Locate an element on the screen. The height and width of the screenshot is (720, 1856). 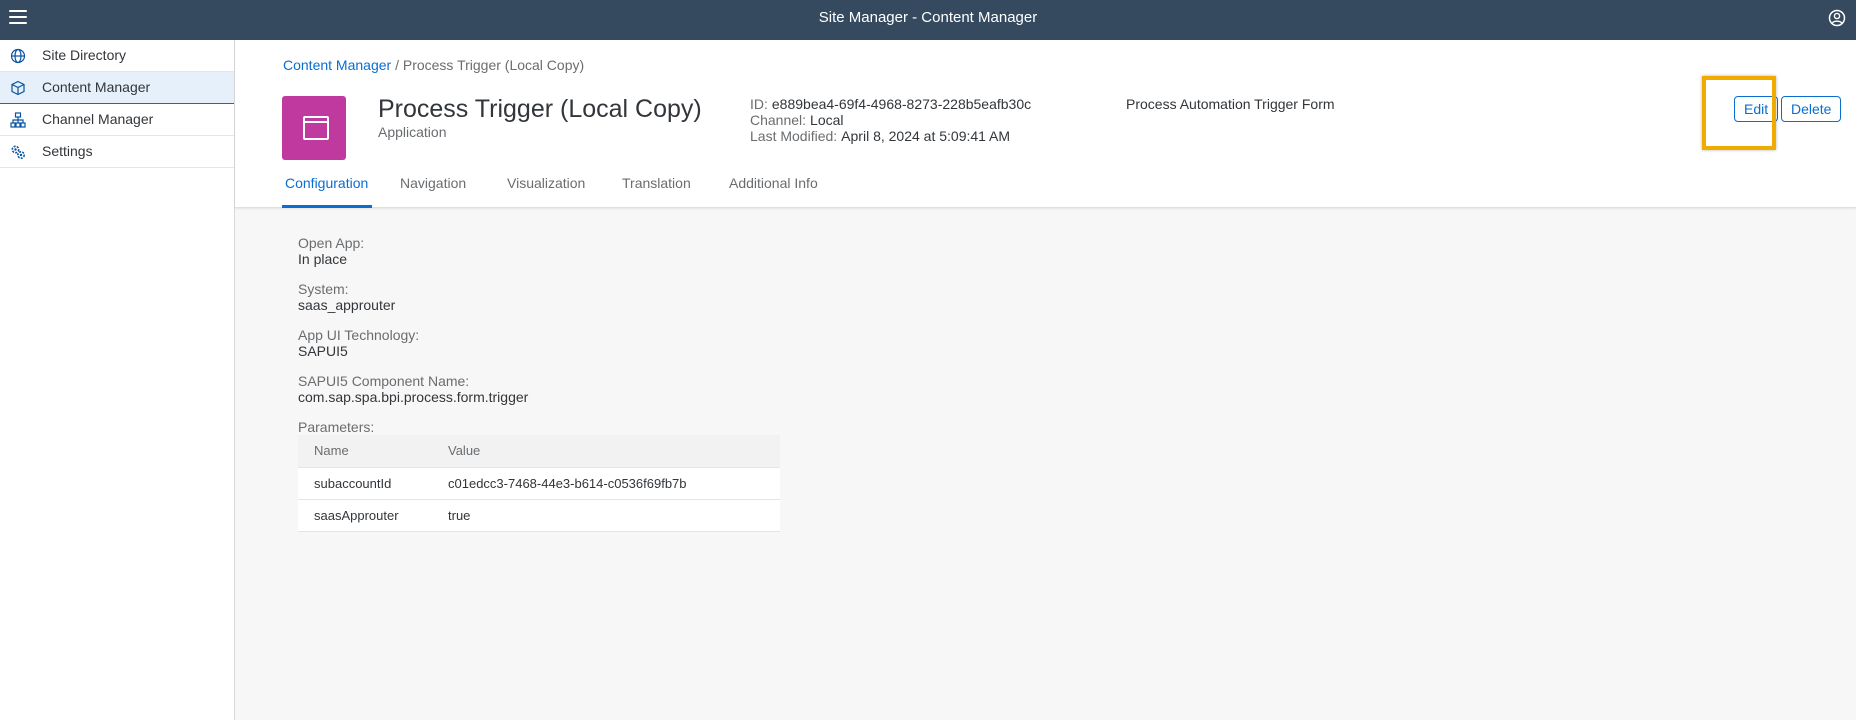
tab-additional-info: Additional Info is located at coordinates (773, 191).